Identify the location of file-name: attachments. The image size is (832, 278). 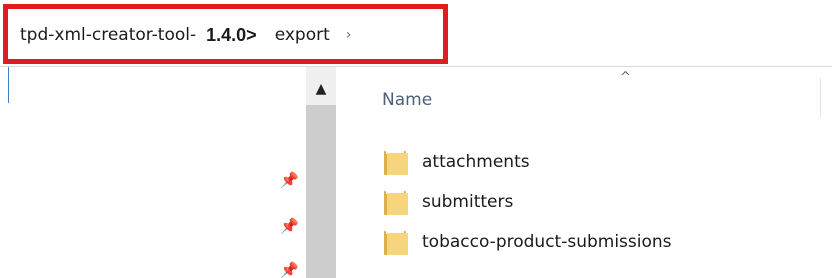
(476, 162).